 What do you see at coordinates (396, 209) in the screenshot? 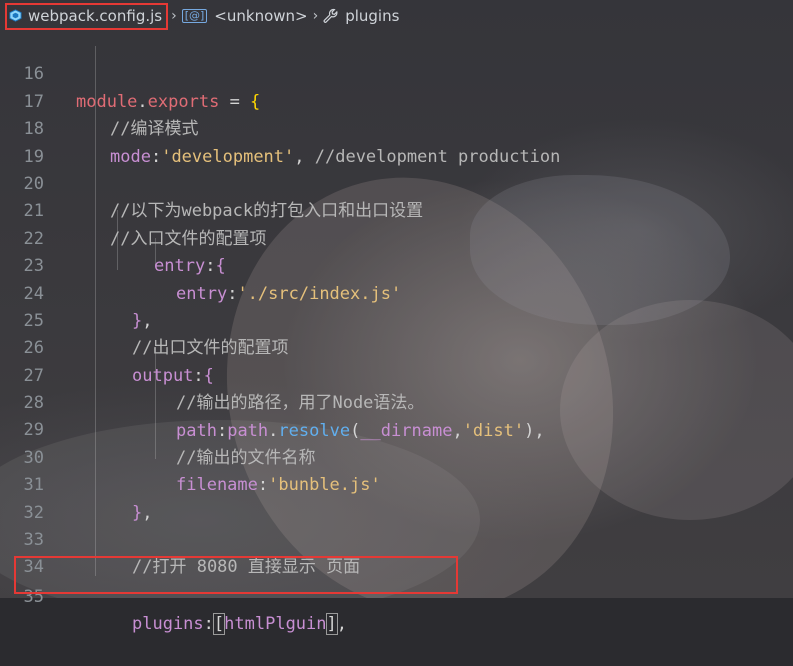
I see `code-line: 21 //入口文件的配置项` at bounding box center [396, 209].